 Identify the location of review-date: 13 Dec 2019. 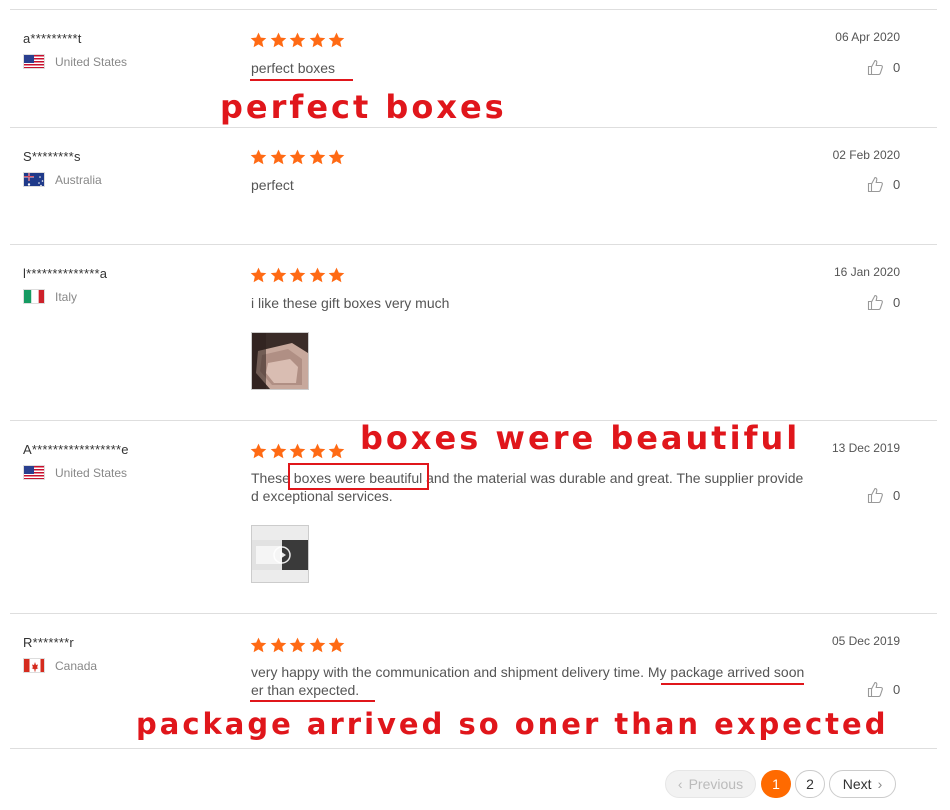
(865, 448).